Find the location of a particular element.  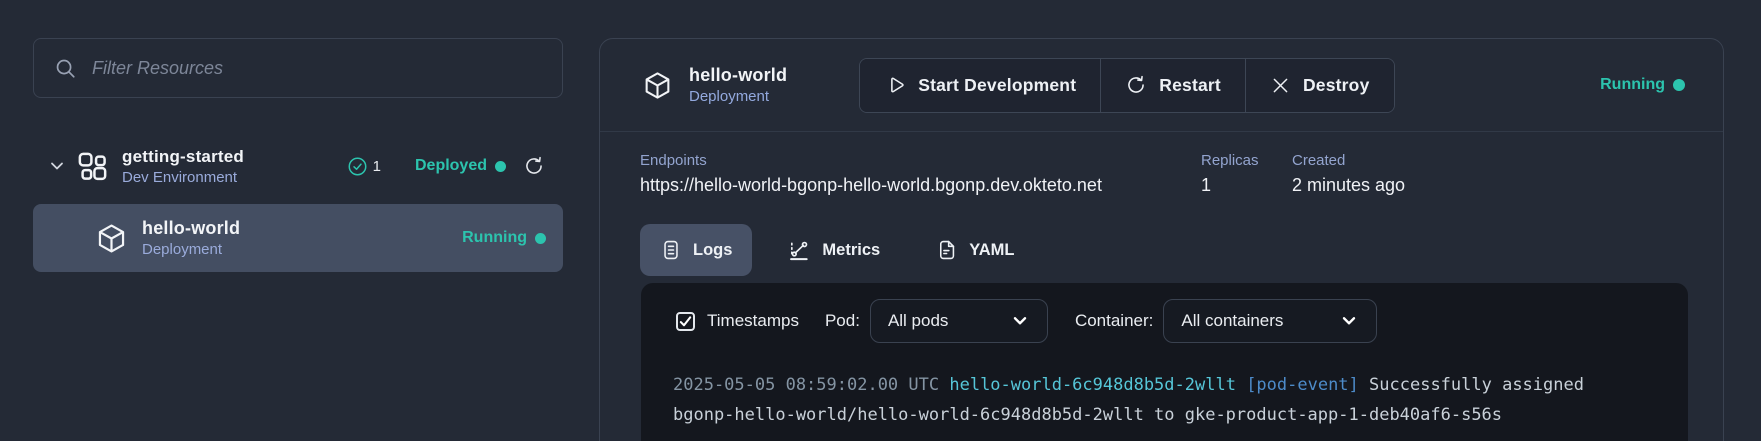

container-select: All containers is located at coordinates (1270, 321).